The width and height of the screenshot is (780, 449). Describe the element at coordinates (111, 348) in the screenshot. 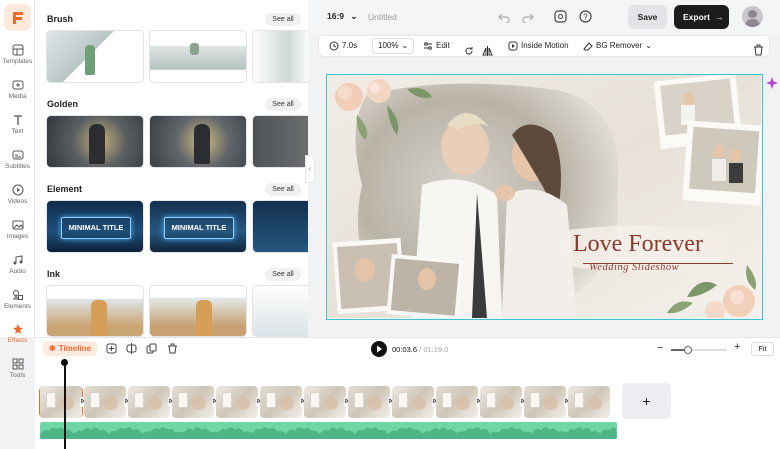

I see `add-clip-icon` at that location.